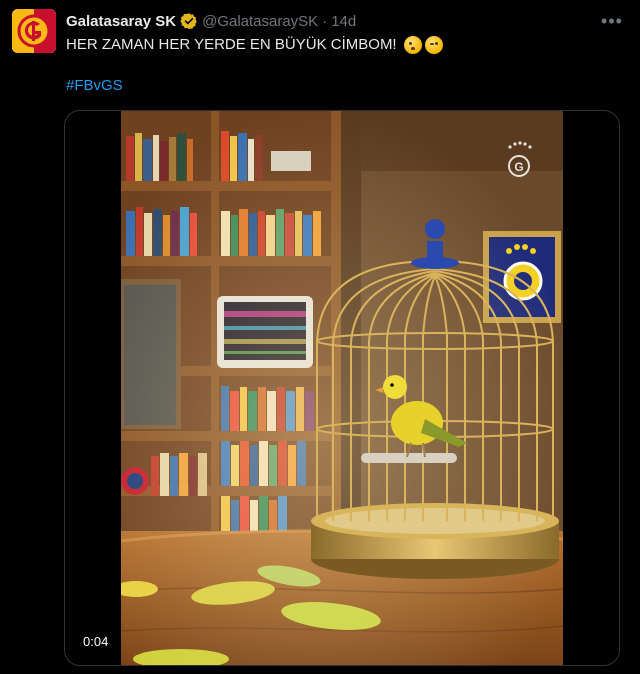  I want to click on tweet-header: Galatasaray SK @GalatasaraySK · 14d, so click(211, 21).